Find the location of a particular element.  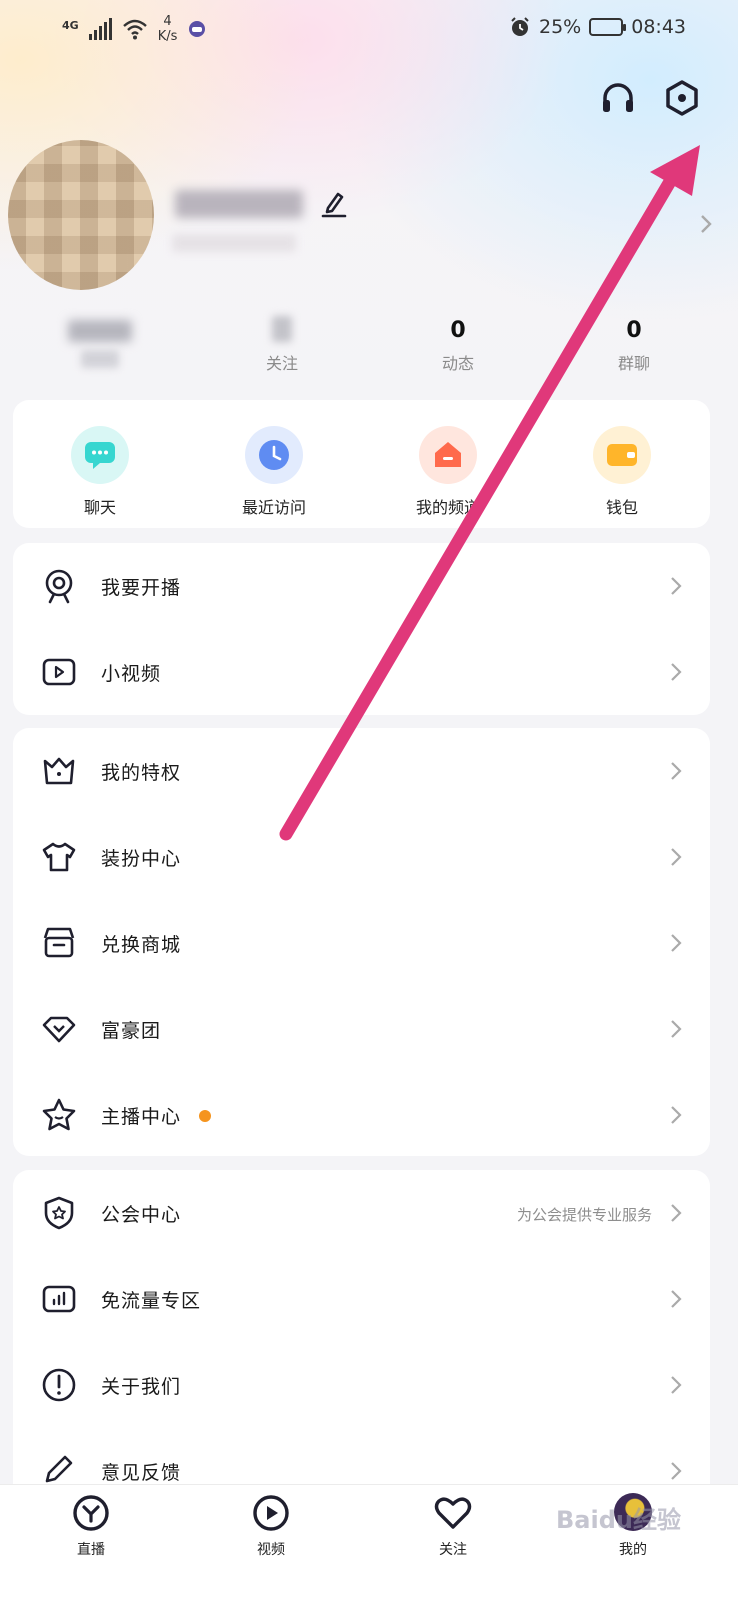

crown-icon is located at coordinates (59, 771).